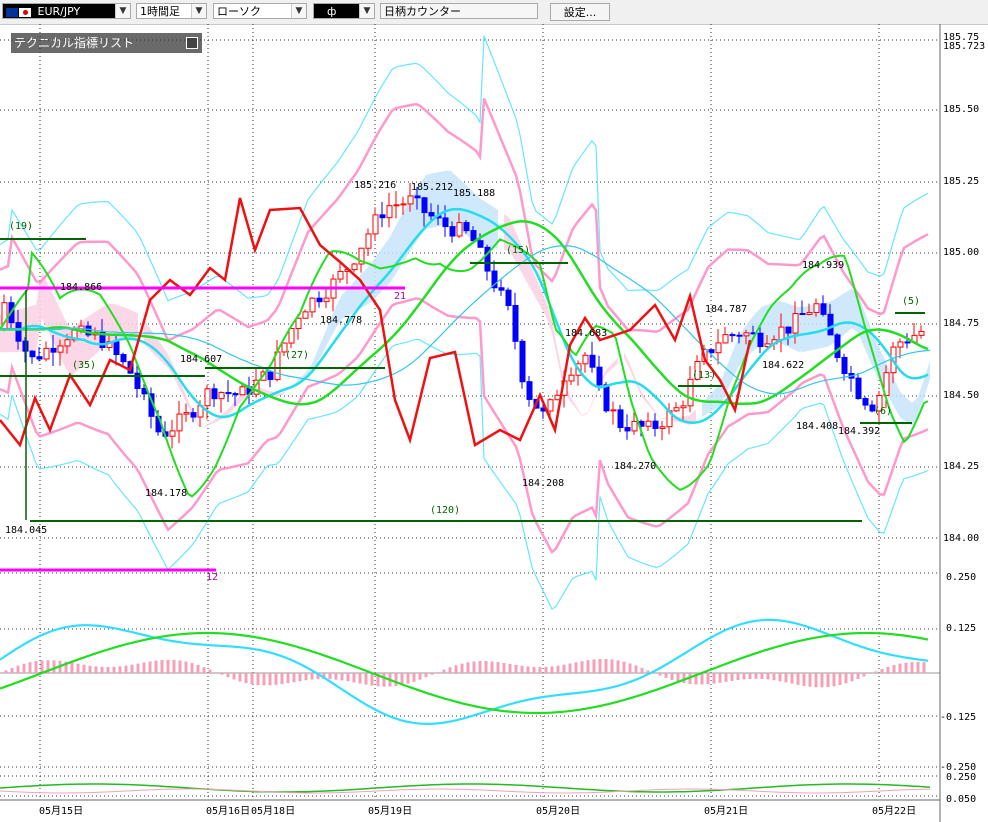 This screenshot has width=988, height=822. Describe the element at coordinates (726, 309) in the screenshot. I see `price-label: 184.787` at that location.